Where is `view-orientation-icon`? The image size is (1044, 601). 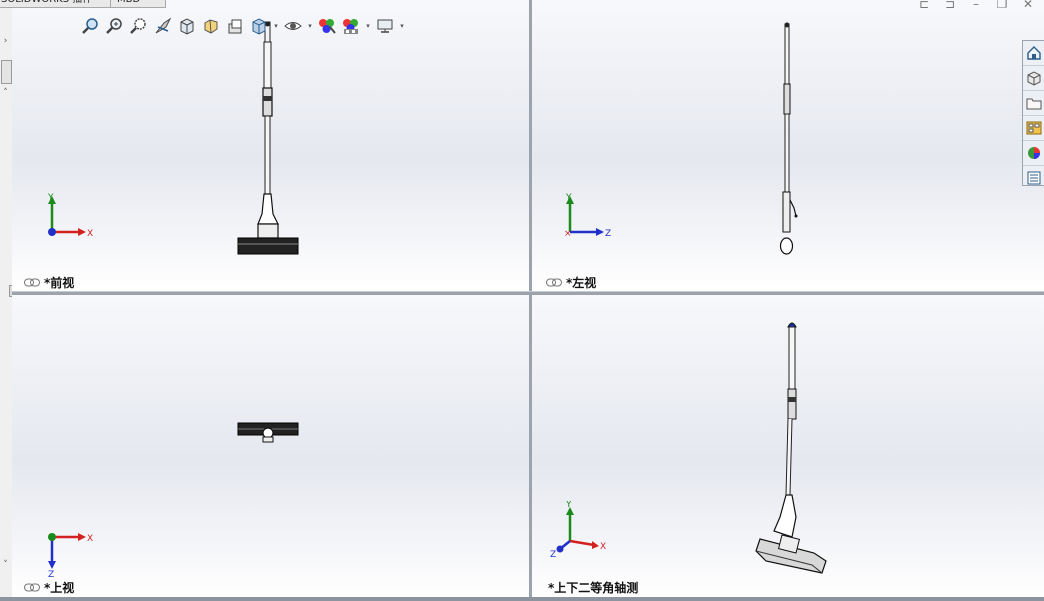
view-orientation-icon is located at coordinates (187, 26).